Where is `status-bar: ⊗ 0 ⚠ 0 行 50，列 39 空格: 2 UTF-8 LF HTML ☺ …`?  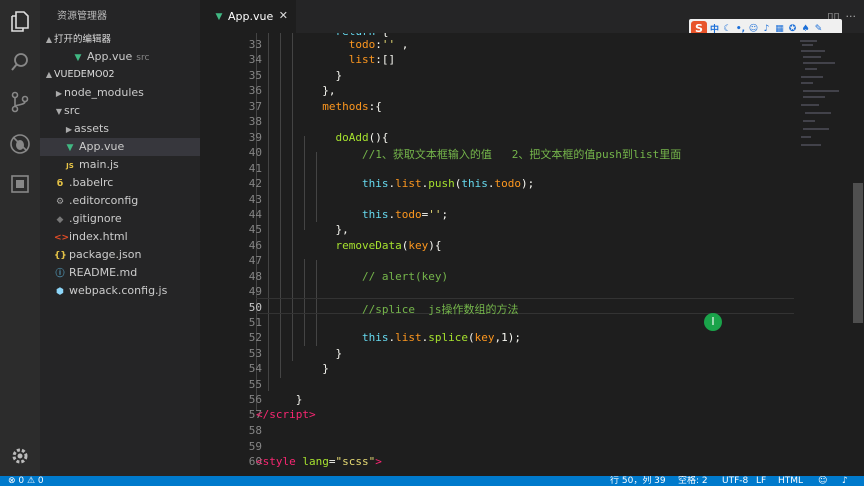
status-bar: ⊗ 0 ⚠ 0 行 50，列 39 空格: 2 UTF-8 LF HTML ☺ … is located at coordinates (432, 481).